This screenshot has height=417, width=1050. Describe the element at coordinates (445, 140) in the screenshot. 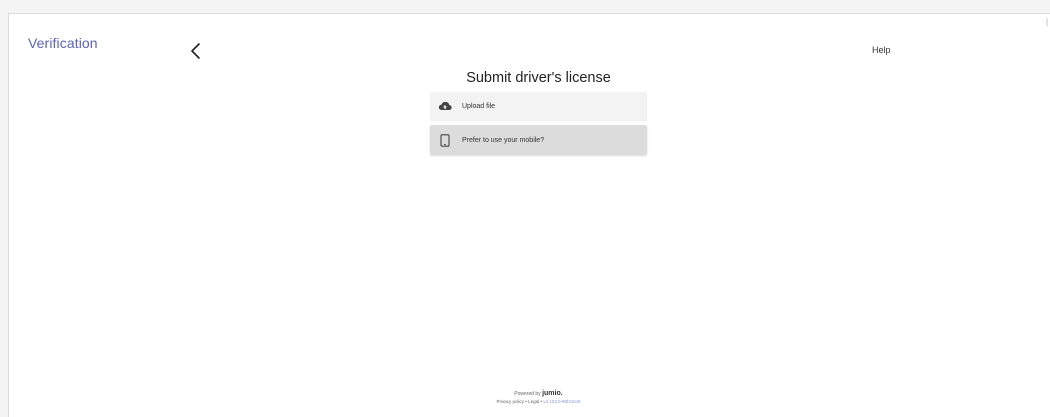

I see `mobile-phone-icon` at that location.